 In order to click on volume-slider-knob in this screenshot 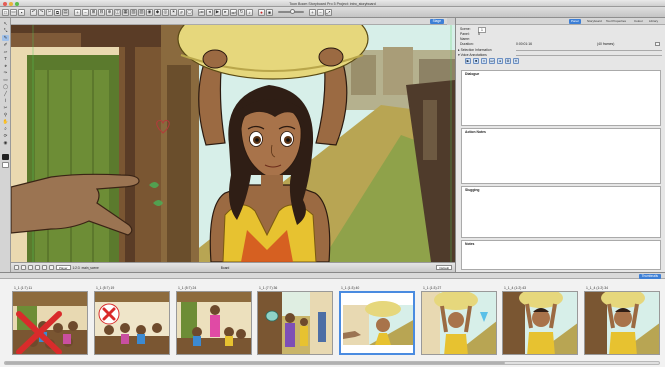, I will do `click(292, 11)`.